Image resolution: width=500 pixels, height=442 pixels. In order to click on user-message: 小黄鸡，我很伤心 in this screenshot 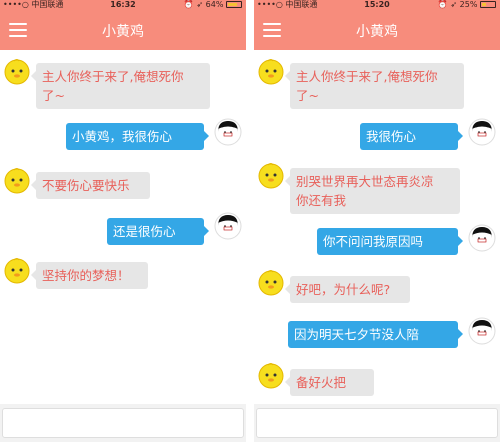, I will do `click(137, 136)`.